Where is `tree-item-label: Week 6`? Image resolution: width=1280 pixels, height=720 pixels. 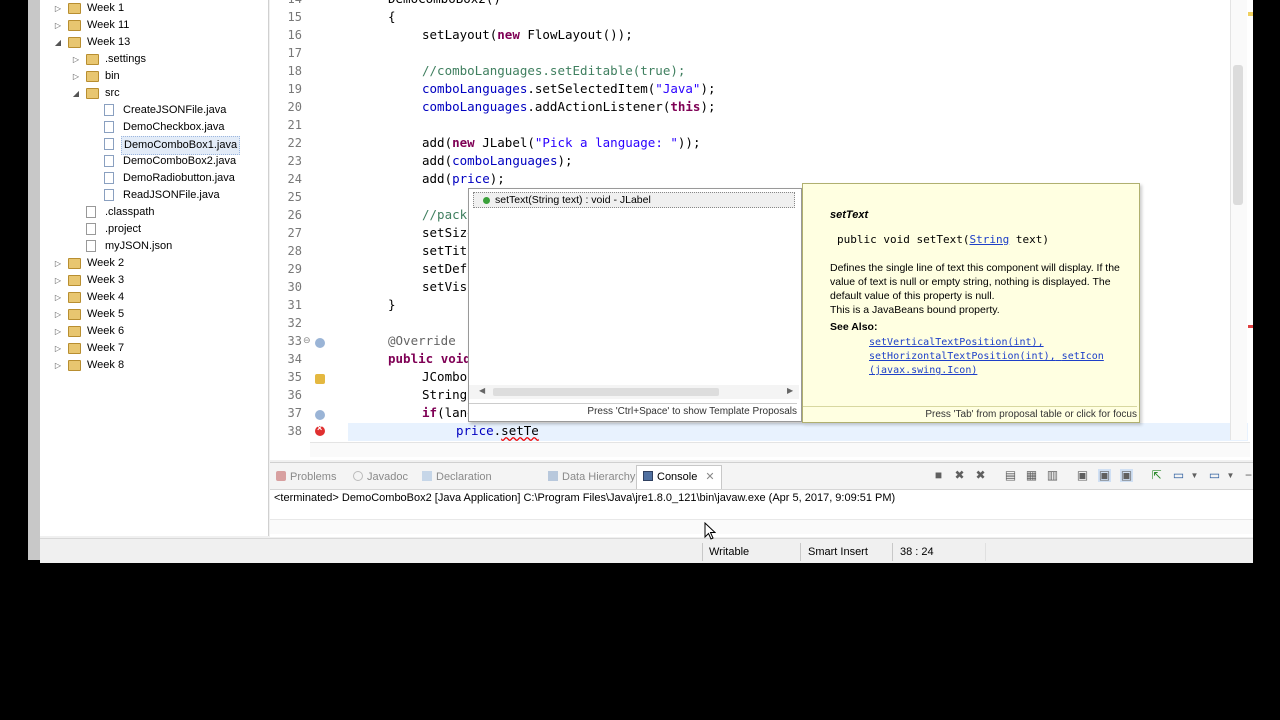 tree-item-label: Week 6 is located at coordinates (106, 331).